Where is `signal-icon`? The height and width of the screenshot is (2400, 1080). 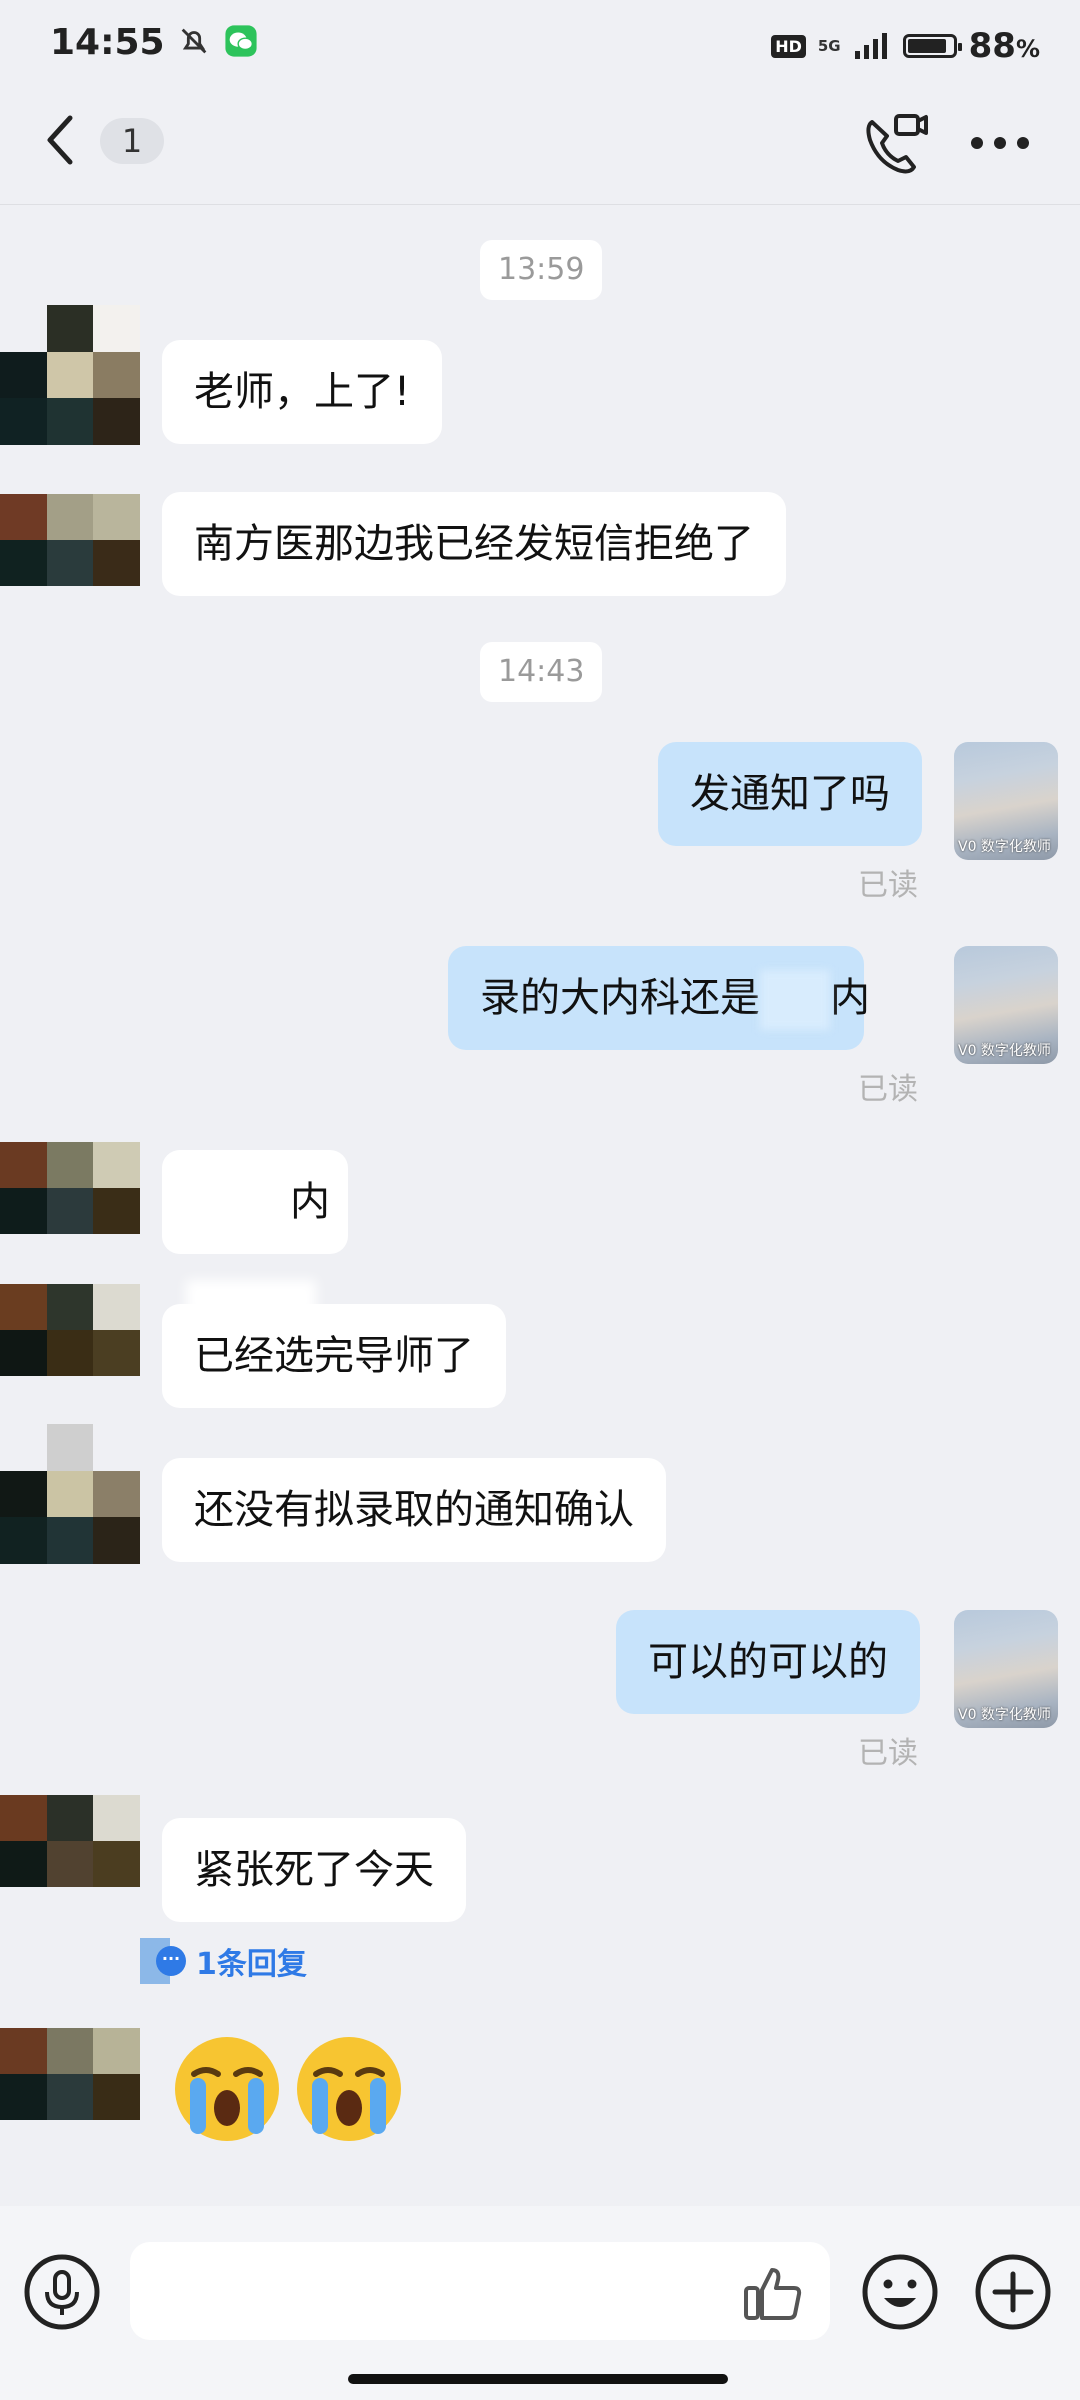 signal-icon is located at coordinates (870, 46).